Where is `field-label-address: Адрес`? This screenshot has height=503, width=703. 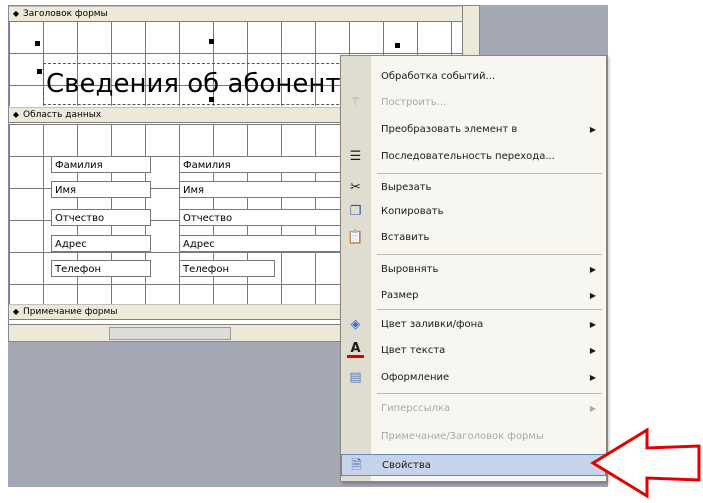 field-label-address: Адрес is located at coordinates (101, 243).